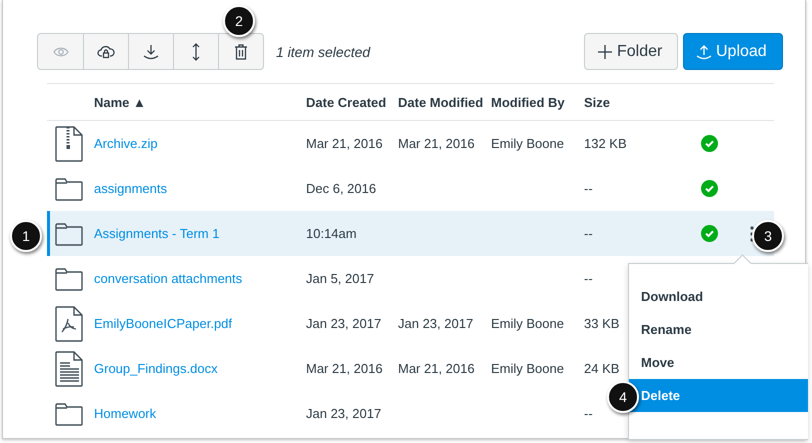  What do you see at coordinates (196, 51) in the screenshot?
I see `up-down-arrow-icon` at bounding box center [196, 51].